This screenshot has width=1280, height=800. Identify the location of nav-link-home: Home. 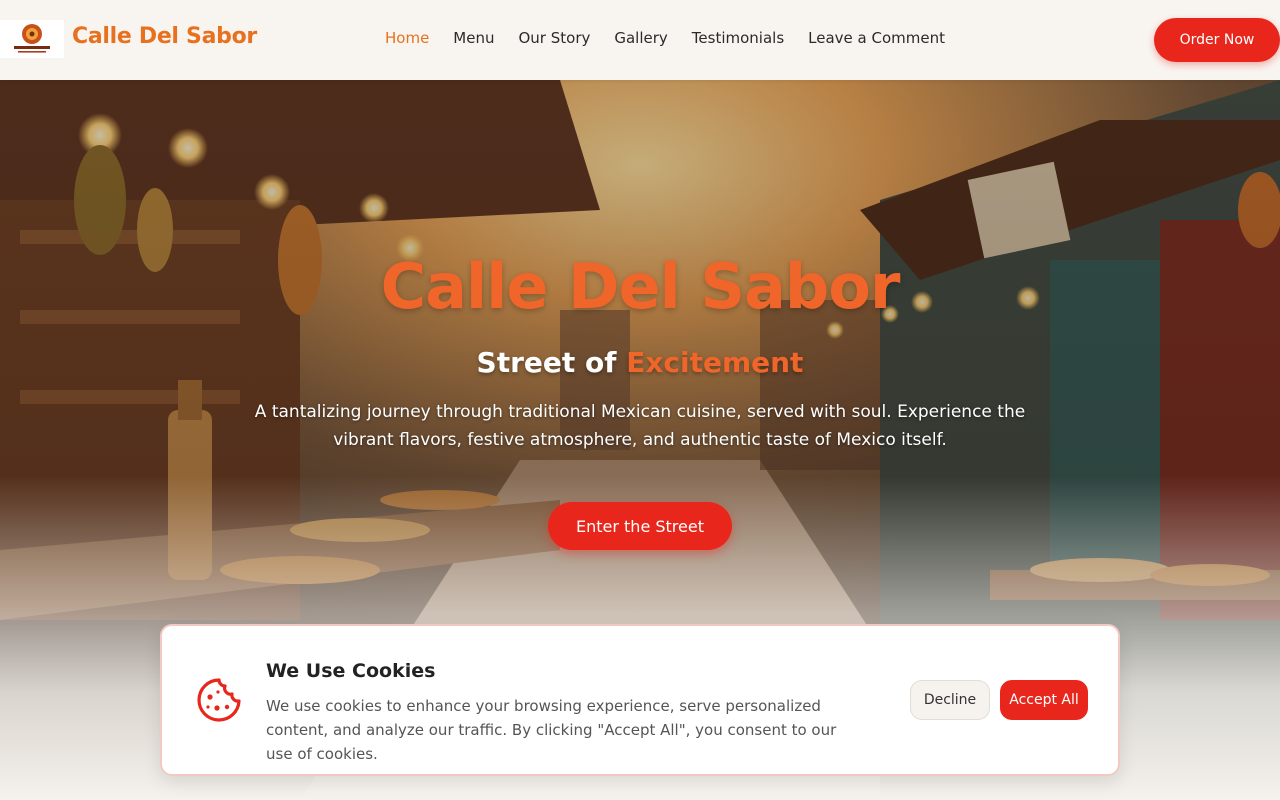
(407, 38).